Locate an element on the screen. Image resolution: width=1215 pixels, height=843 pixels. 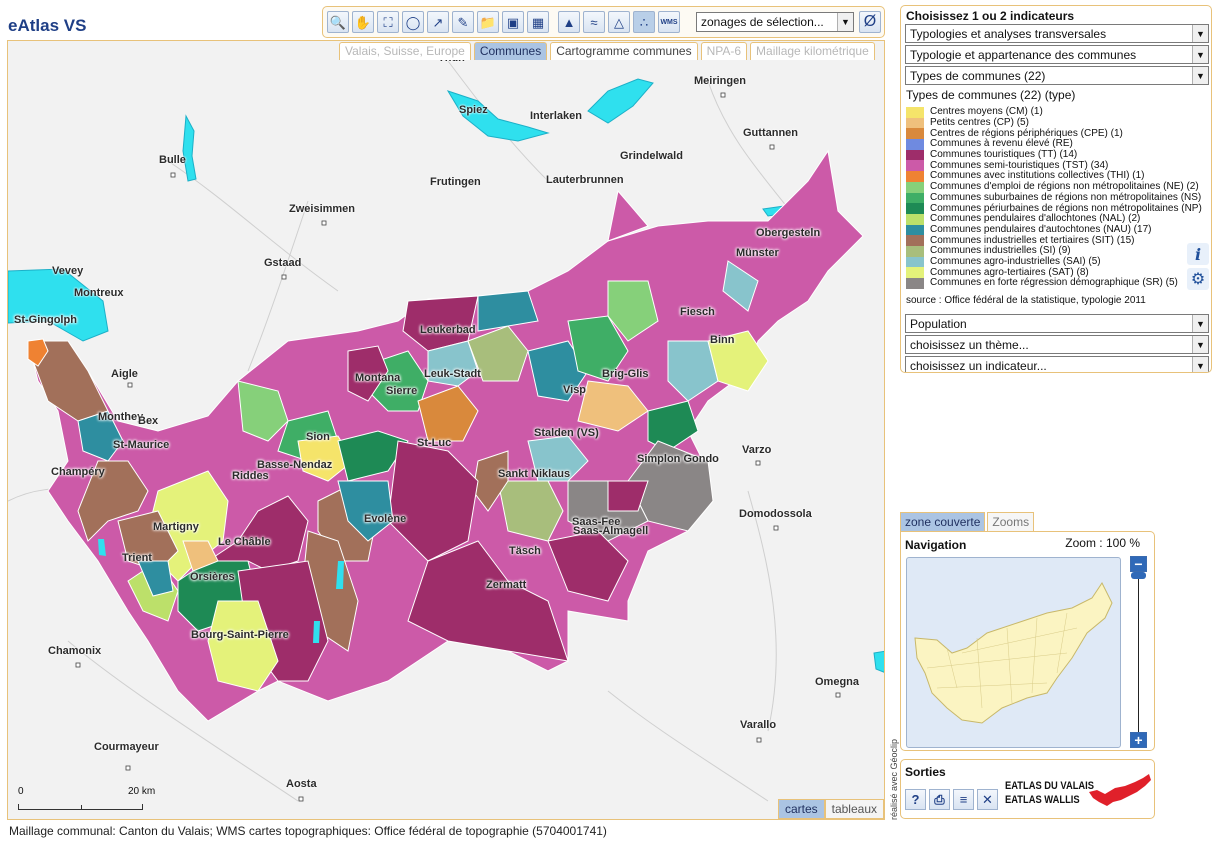
open-folder-icon: 📁 is located at coordinates (488, 22).